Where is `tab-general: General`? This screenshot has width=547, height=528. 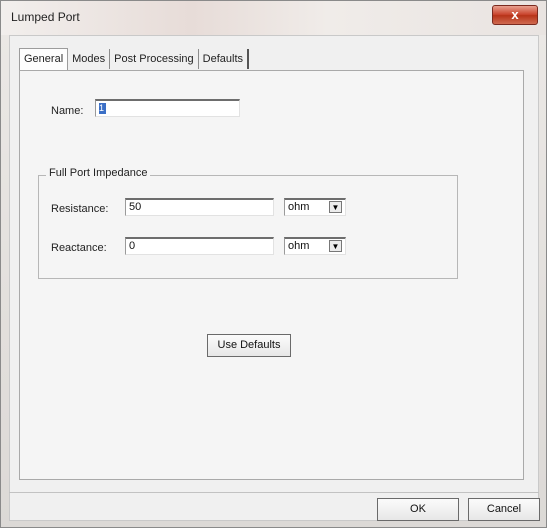
tab-general: General is located at coordinates (44, 59).